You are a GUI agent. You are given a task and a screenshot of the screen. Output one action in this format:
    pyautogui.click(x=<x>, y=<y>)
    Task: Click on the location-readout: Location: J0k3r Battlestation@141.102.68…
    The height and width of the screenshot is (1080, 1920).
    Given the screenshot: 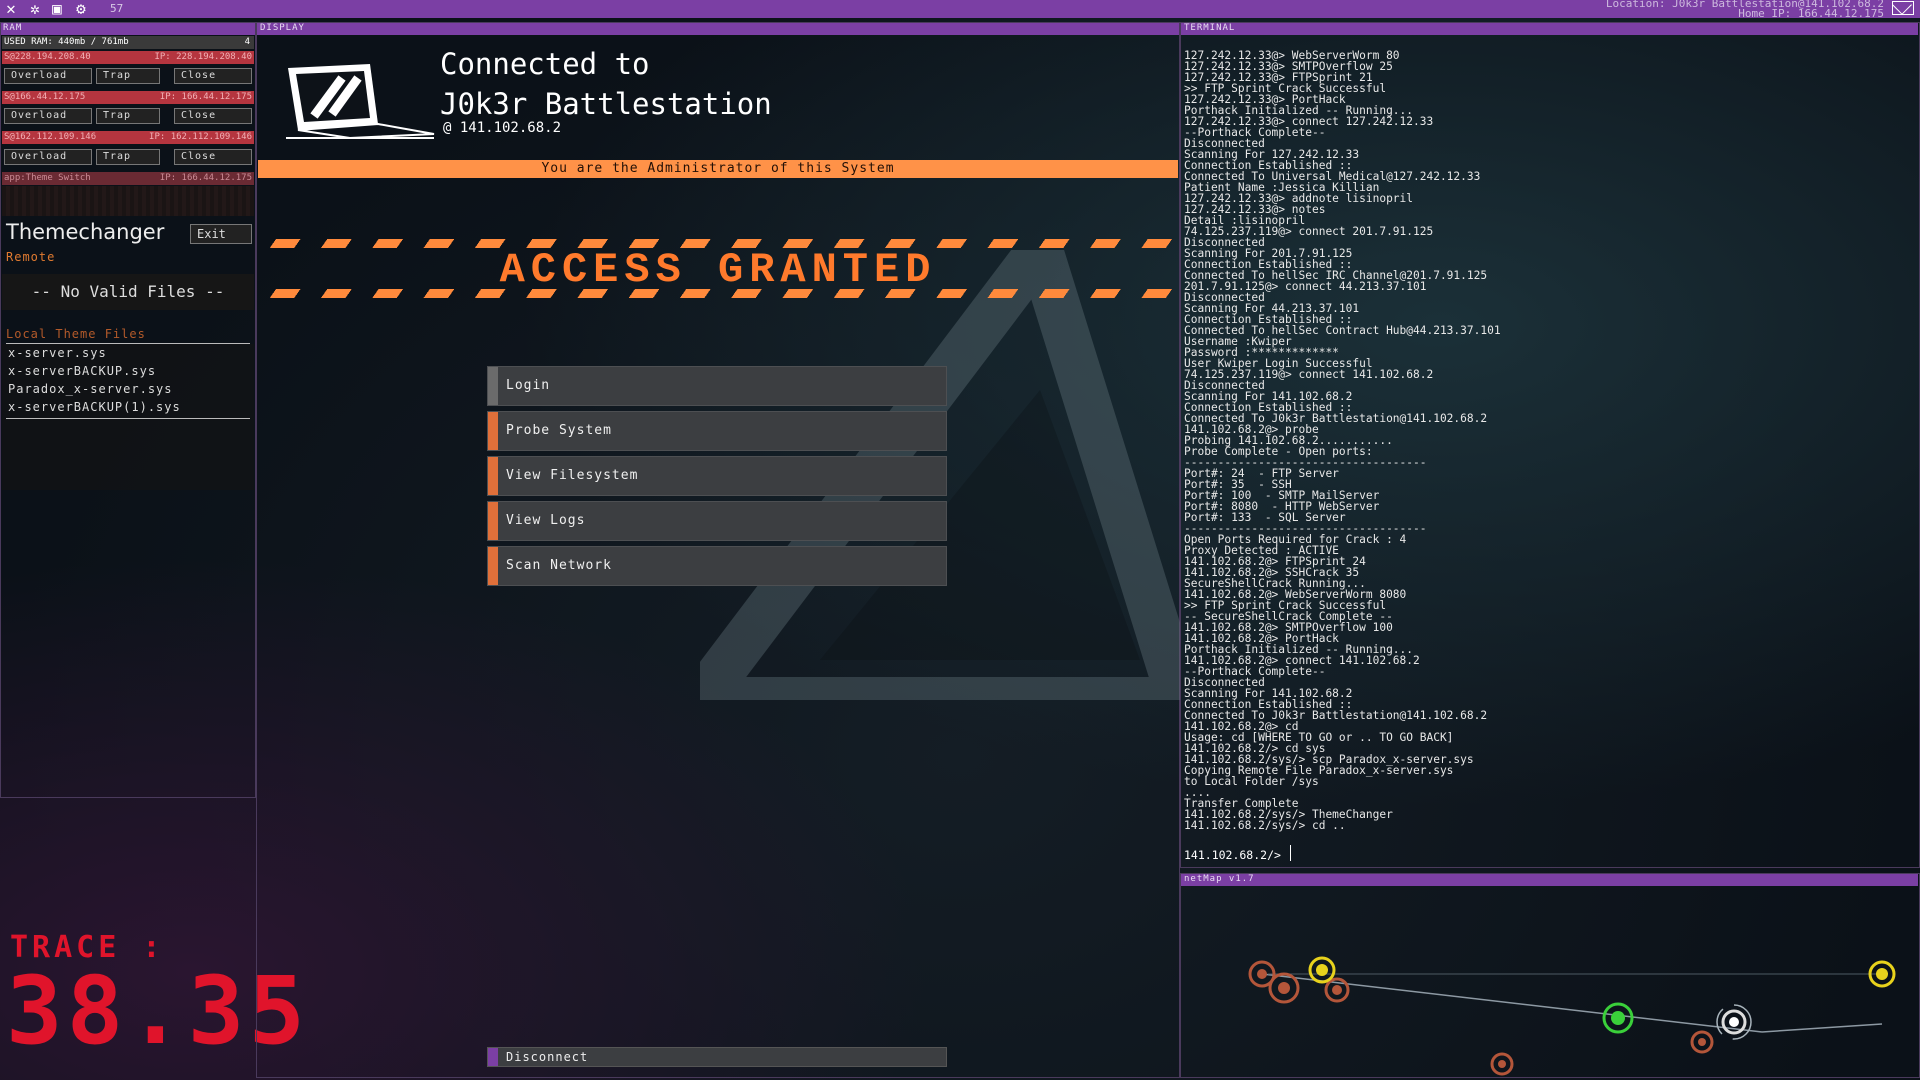 What is the action you would take?
    pyautogui.click(x=1745, y=9)
    